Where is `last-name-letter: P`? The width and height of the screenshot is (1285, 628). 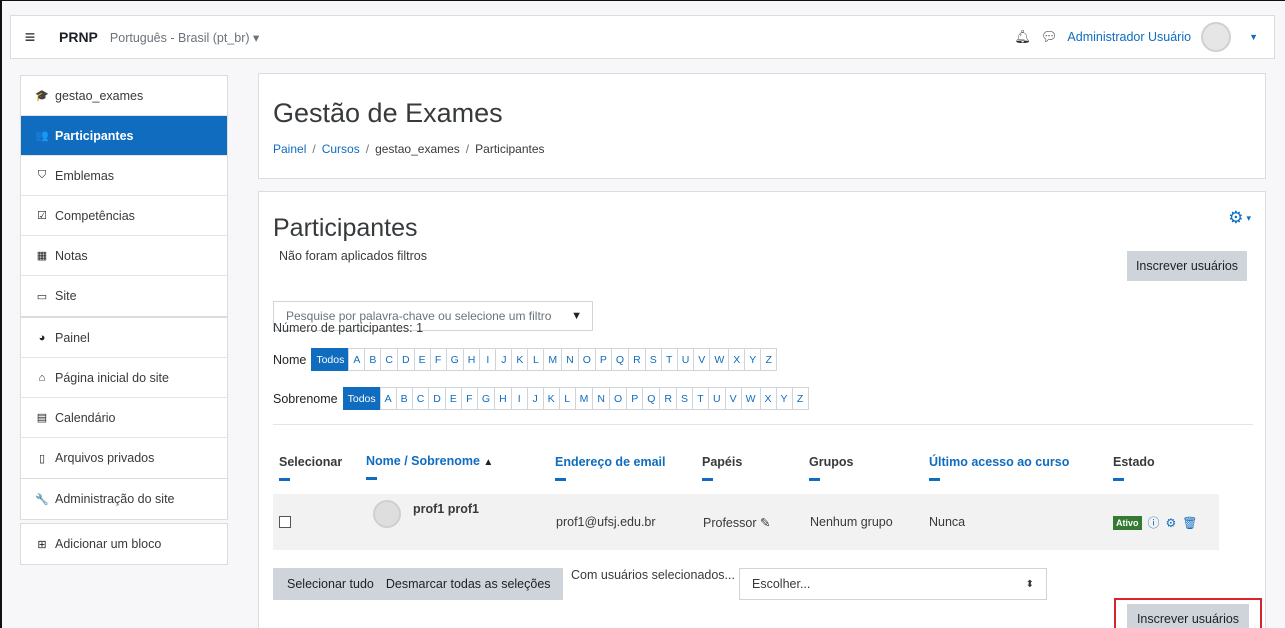
last-name-letter: P is located at coordinates (635, 398).